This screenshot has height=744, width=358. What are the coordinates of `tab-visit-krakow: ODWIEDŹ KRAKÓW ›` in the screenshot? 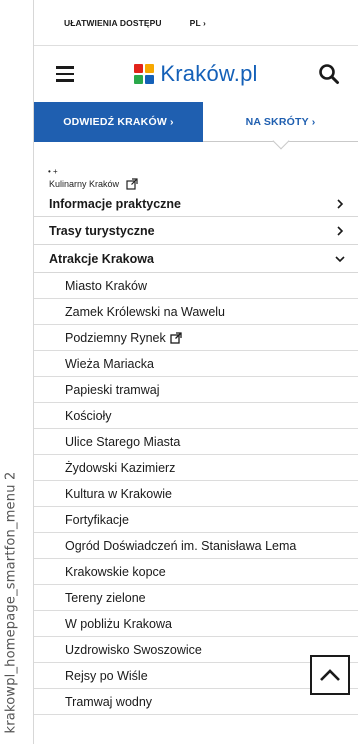 It's located at (118, 122).